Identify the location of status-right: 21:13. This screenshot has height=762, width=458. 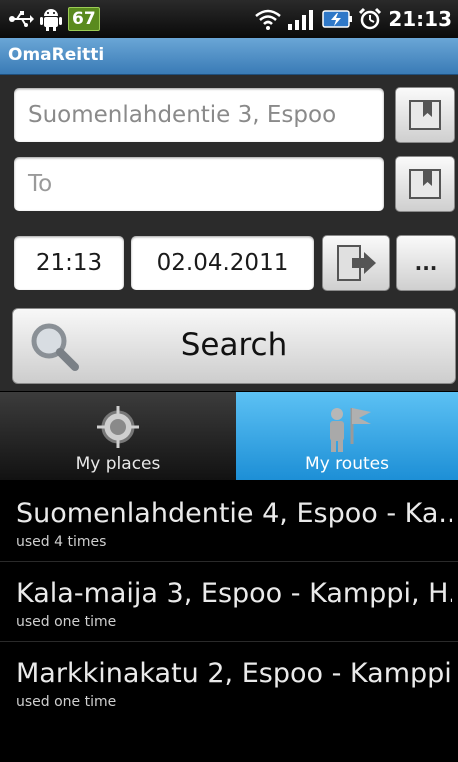
(353, 19).